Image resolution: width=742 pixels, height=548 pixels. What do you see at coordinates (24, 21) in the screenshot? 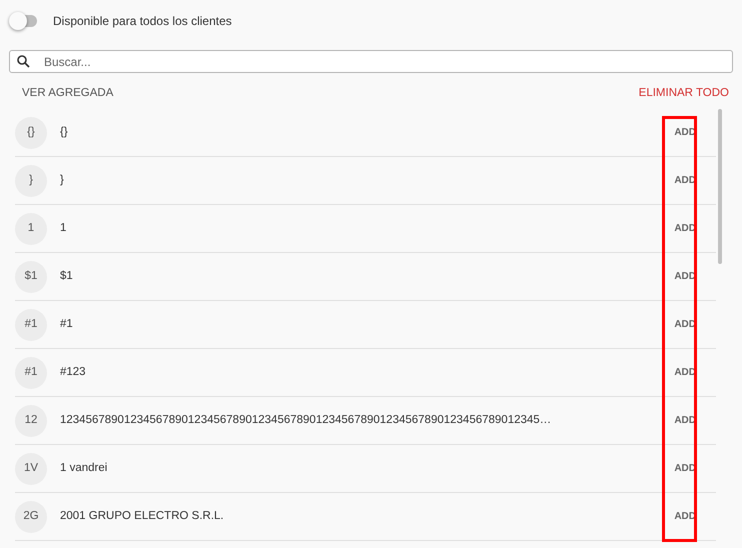
I see `toggle-switch` at bounding box center [24, 21].